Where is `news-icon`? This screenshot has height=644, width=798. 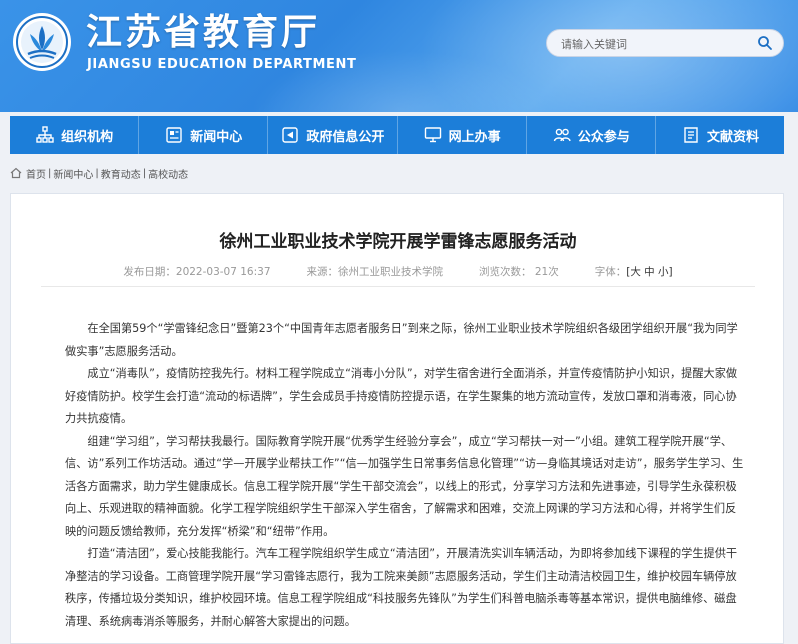 news-icon is located at coordinates (174, 135).